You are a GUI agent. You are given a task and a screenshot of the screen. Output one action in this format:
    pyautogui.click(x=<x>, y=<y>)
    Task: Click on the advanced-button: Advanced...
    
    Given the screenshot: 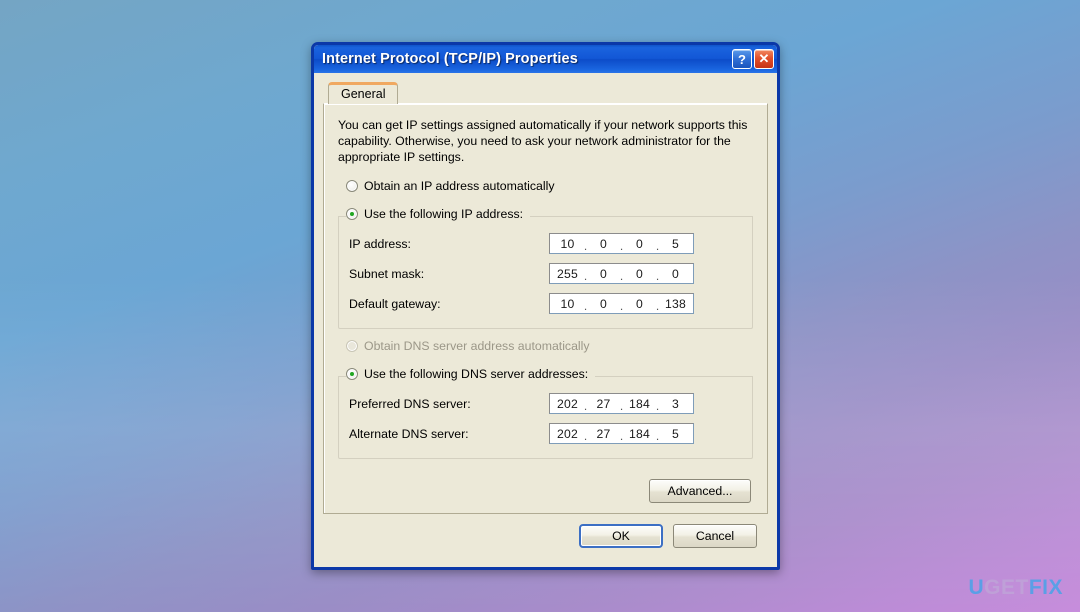 What is the action you would take?
    pyautogui.click(x=700, y=491)
    